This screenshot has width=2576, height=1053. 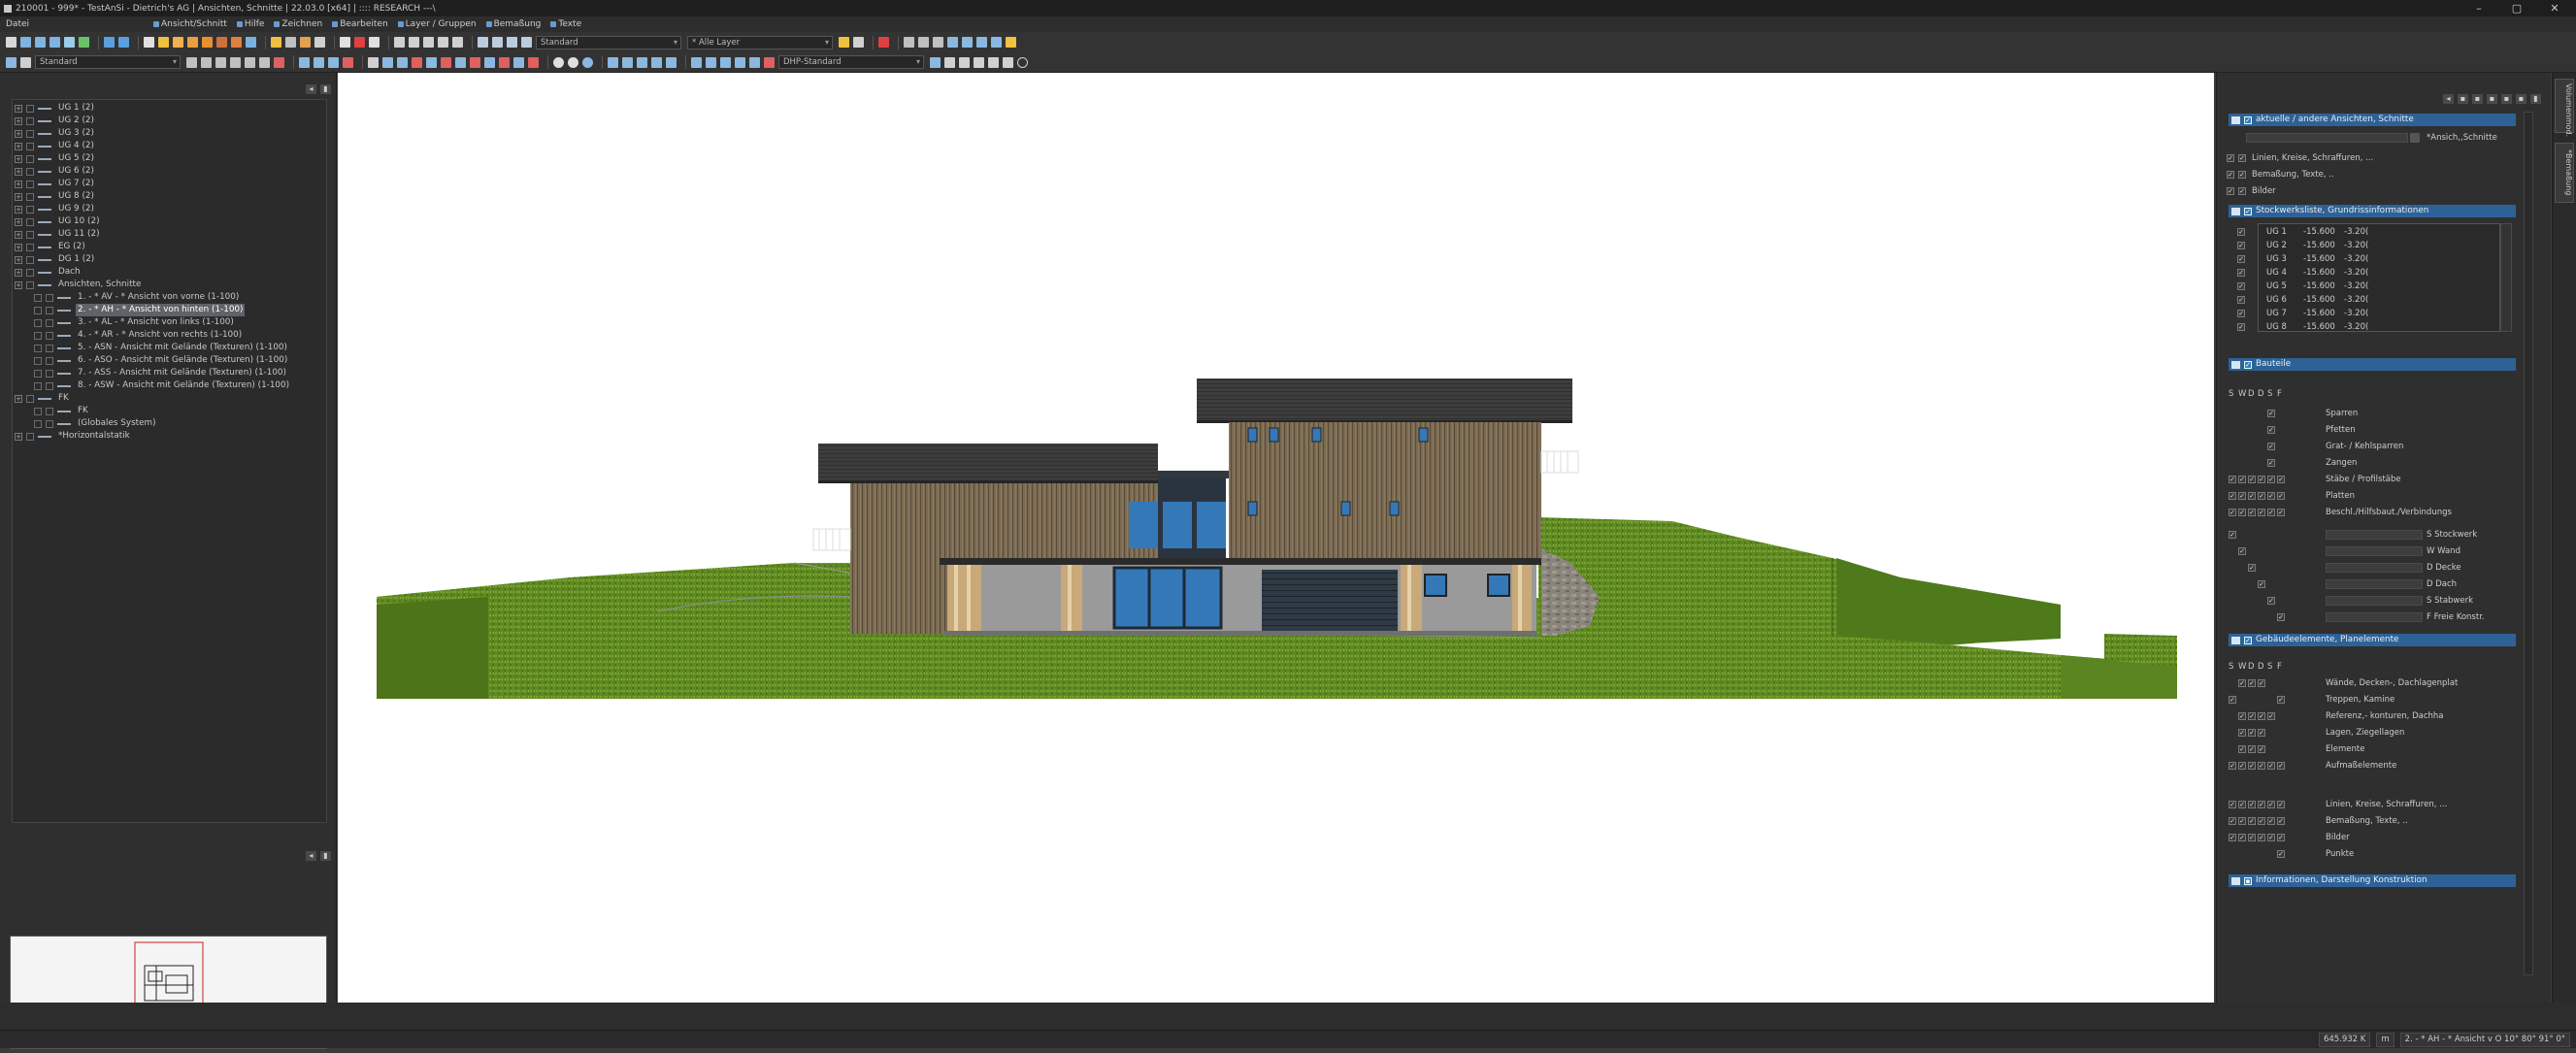 I want to click on redo-icon, so click(x=123, y=42).